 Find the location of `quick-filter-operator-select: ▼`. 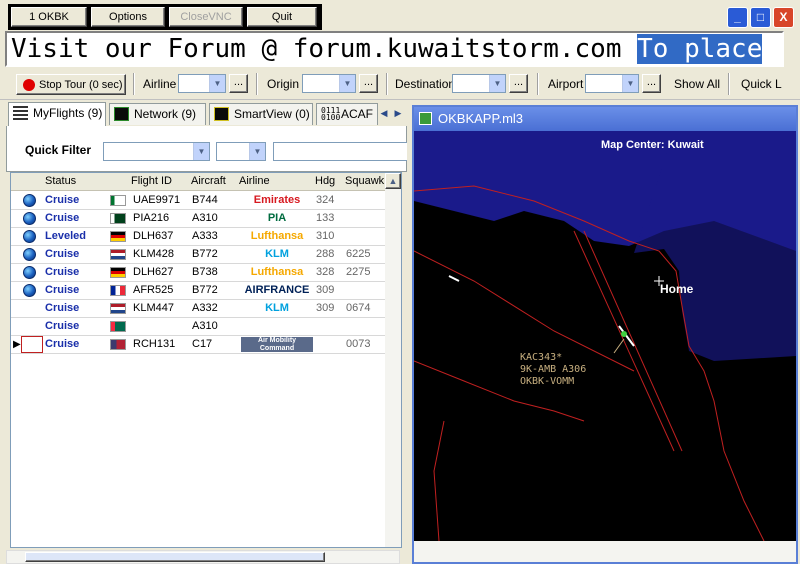

quick-filter-operator-select: ▼ is located at coordinates (241, 151).